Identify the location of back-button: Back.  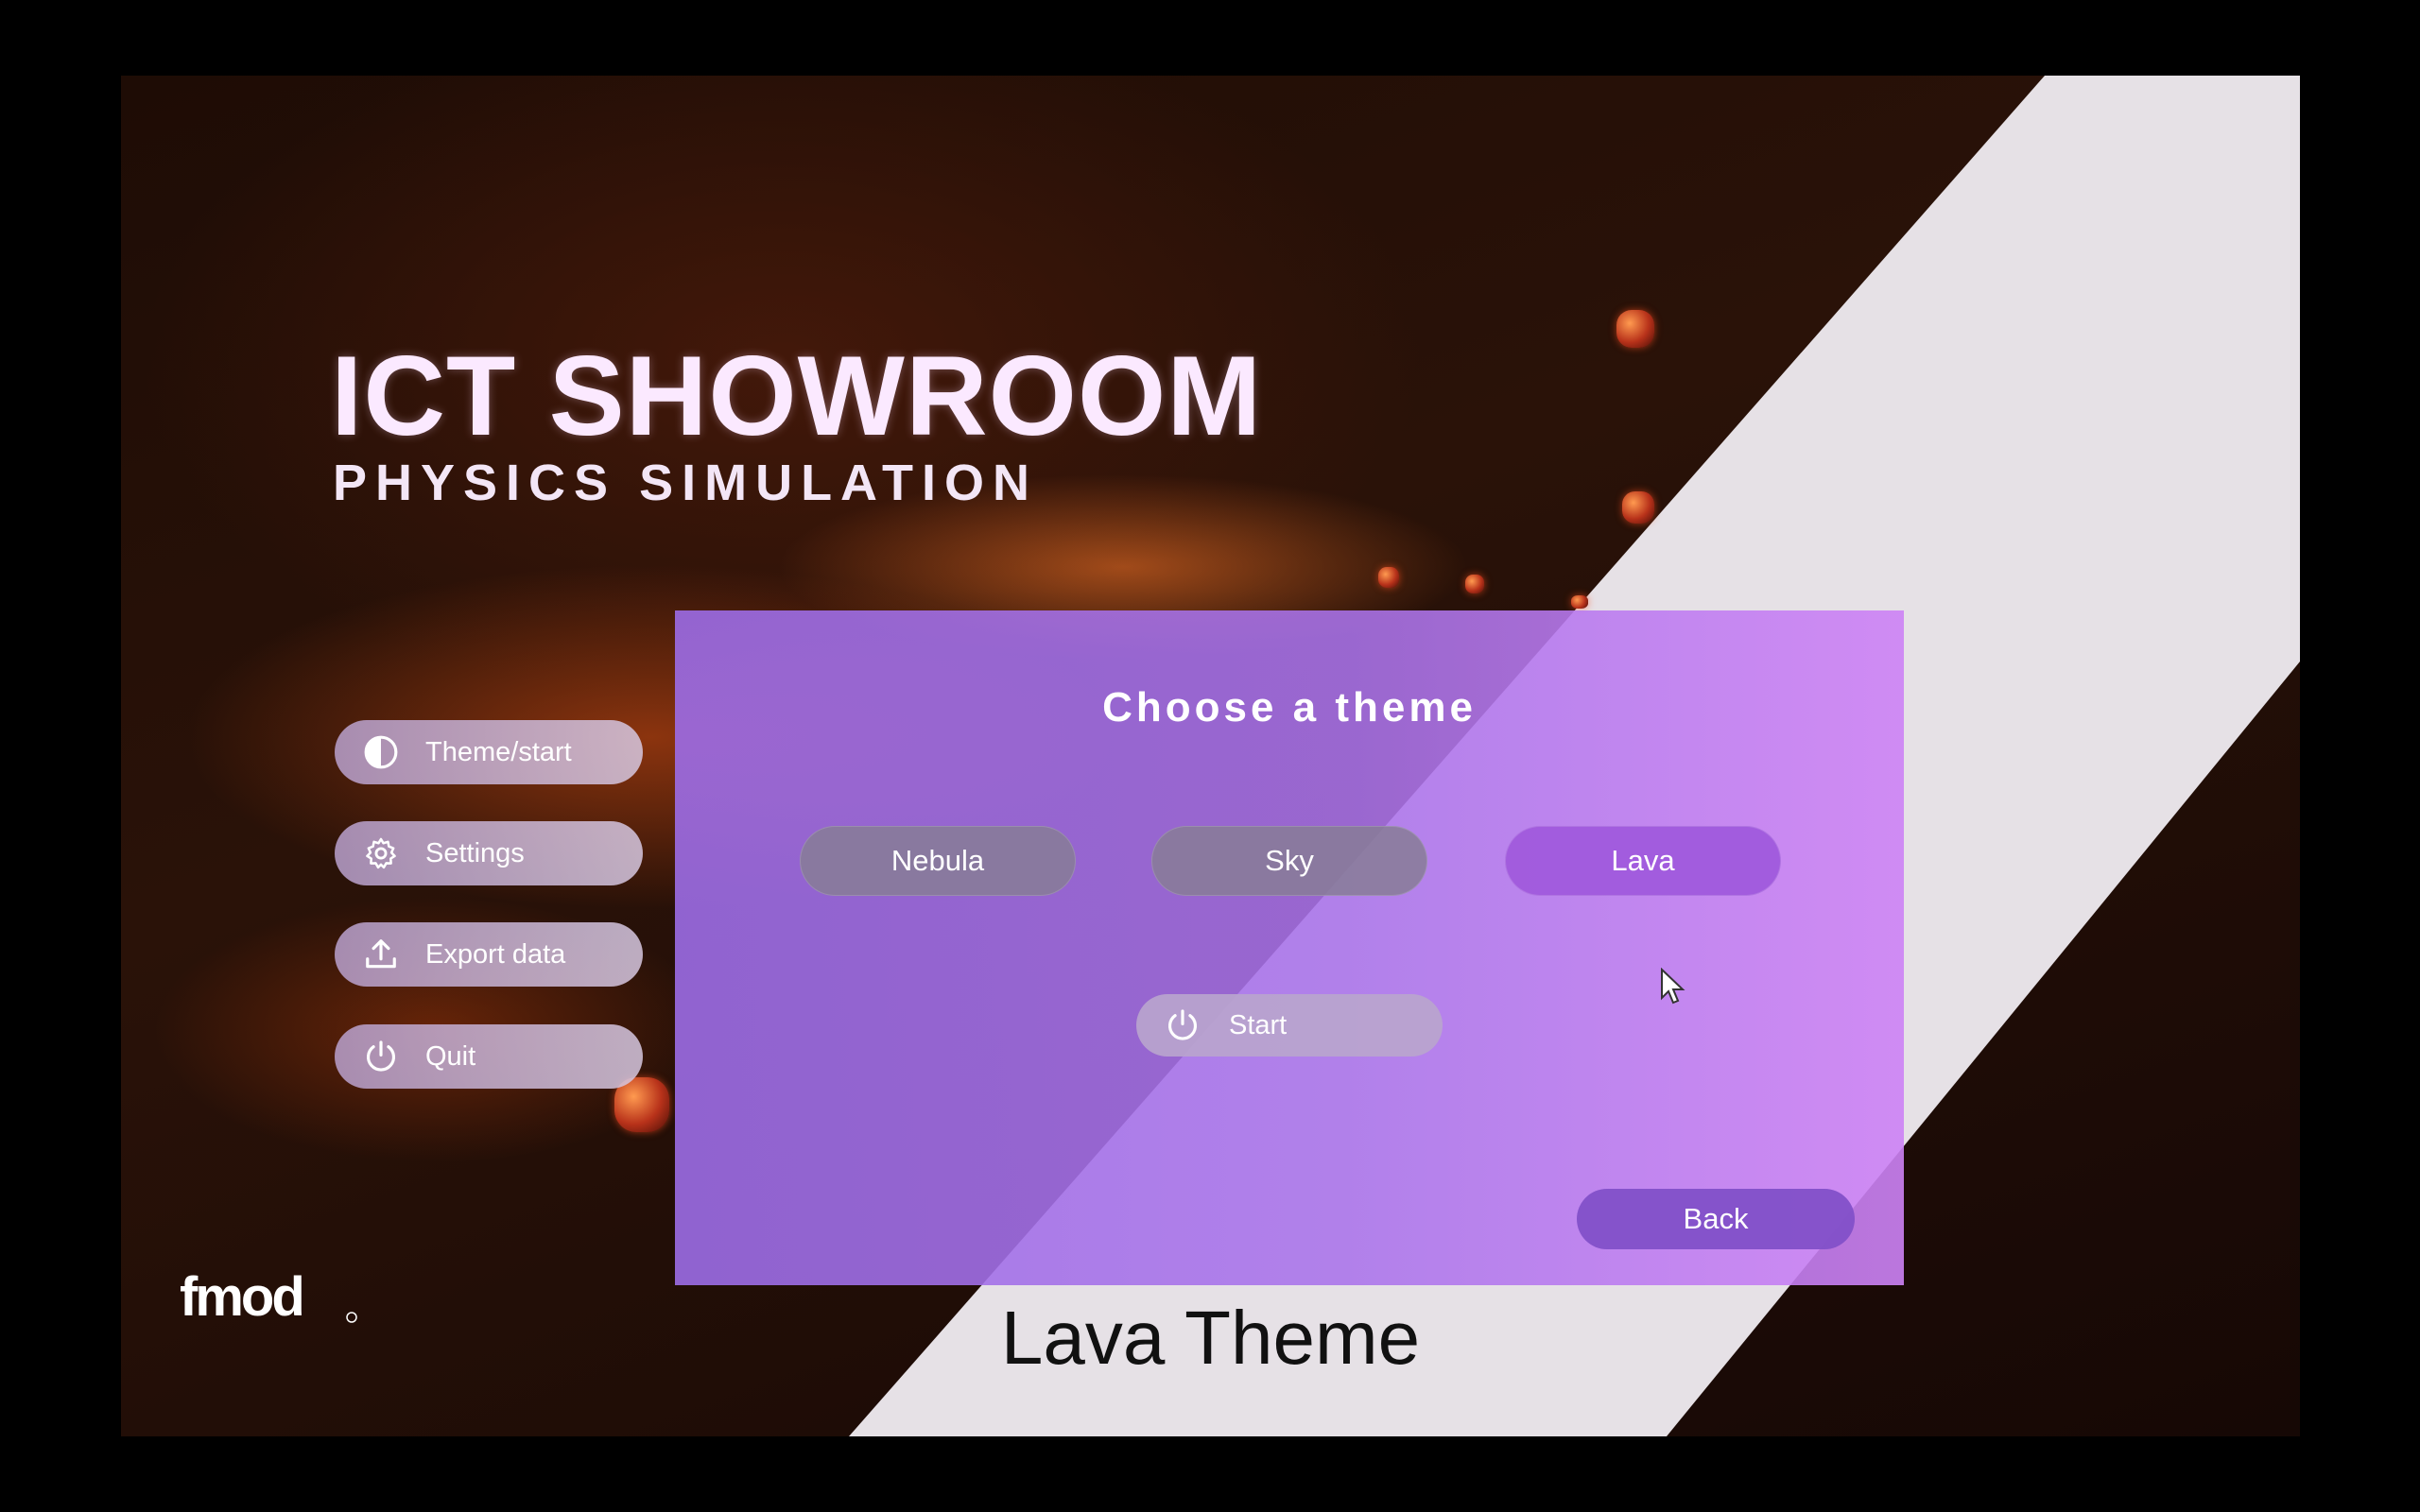
(1716, 1219).